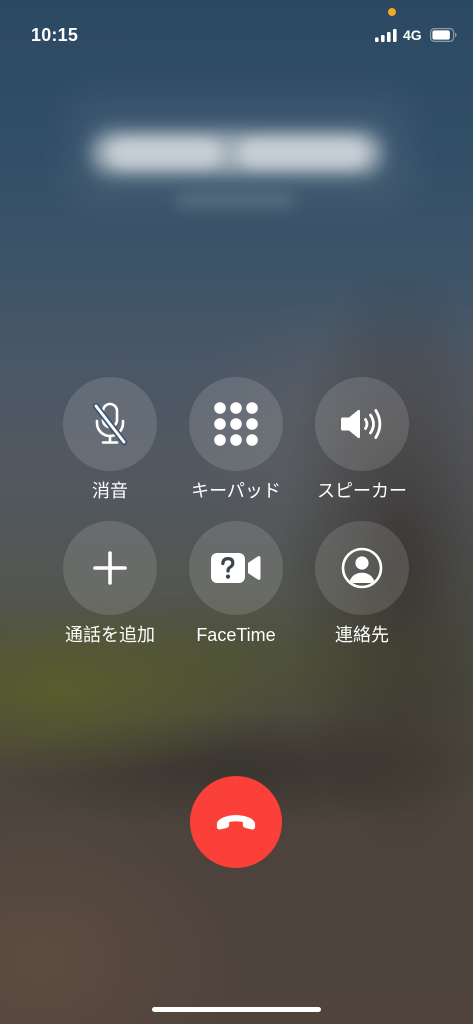 This screenshot has width=473, height=1024. Describe the element at coordinates (236, 491) in the screenshot. I see `keypad-label: キーパッド` at that location.